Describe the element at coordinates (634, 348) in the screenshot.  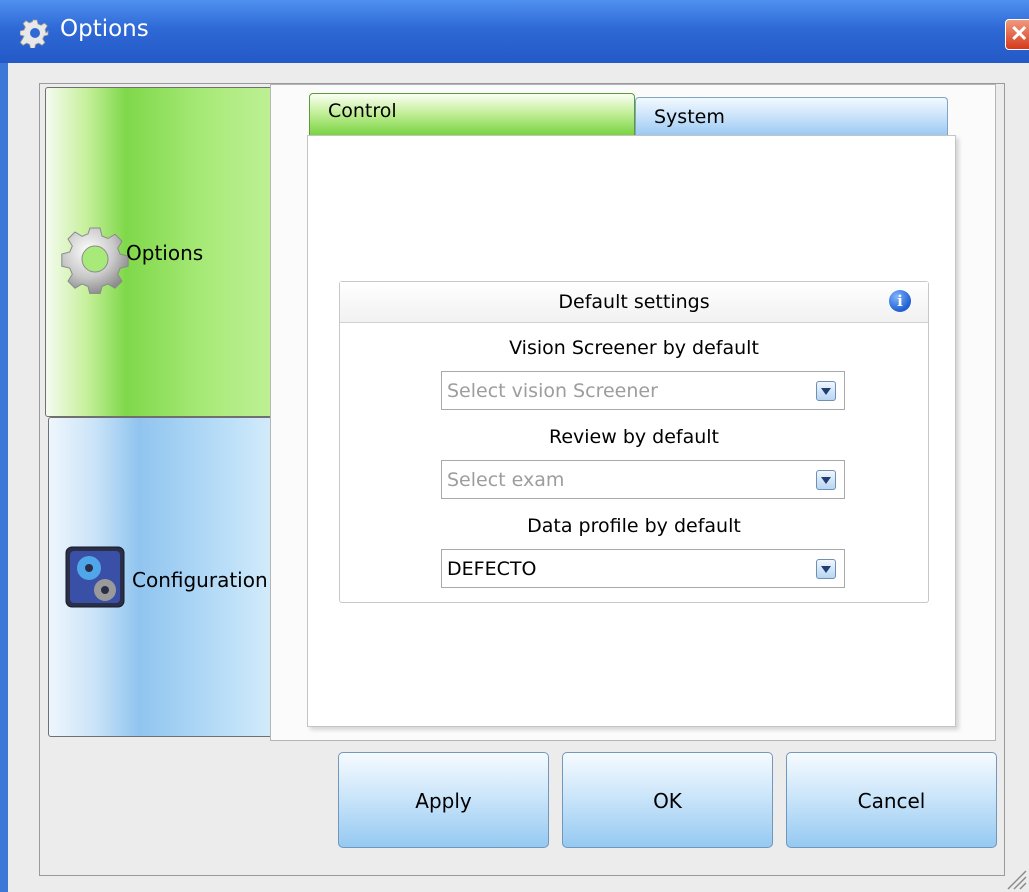
I see `vision-screener-label: Vision Screener by default` at that location.